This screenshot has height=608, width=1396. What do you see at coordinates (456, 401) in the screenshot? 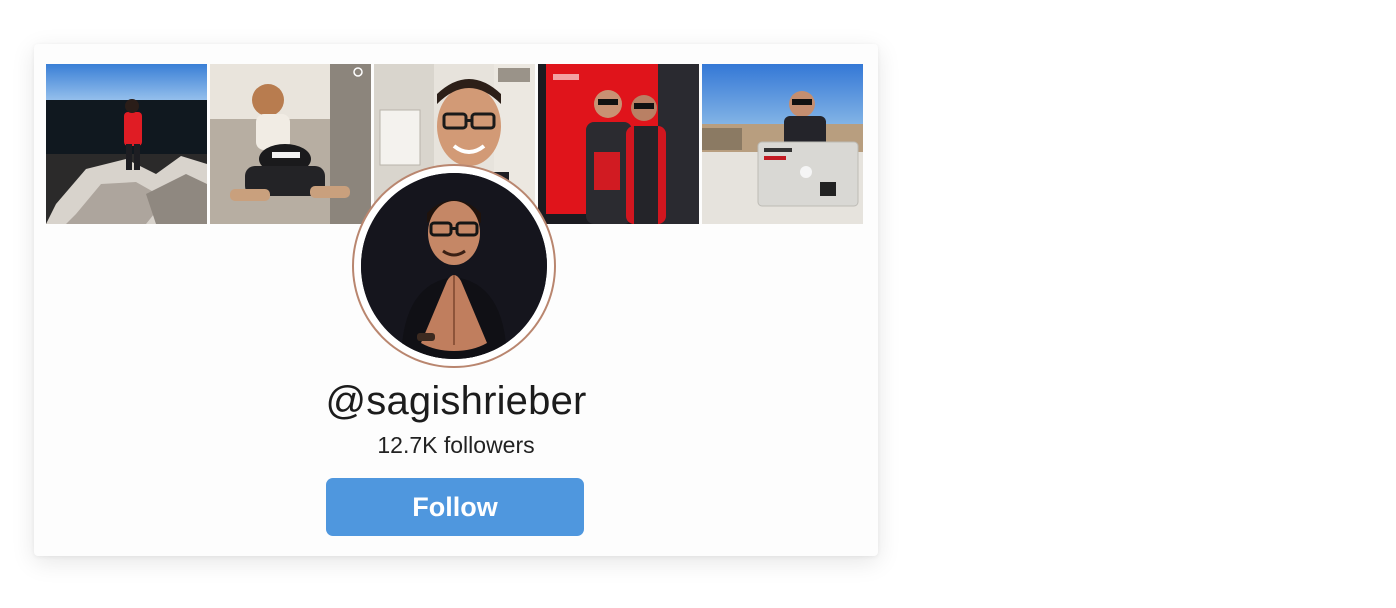
I see `username: @sagishrieber` at bounding box center [456, 401].